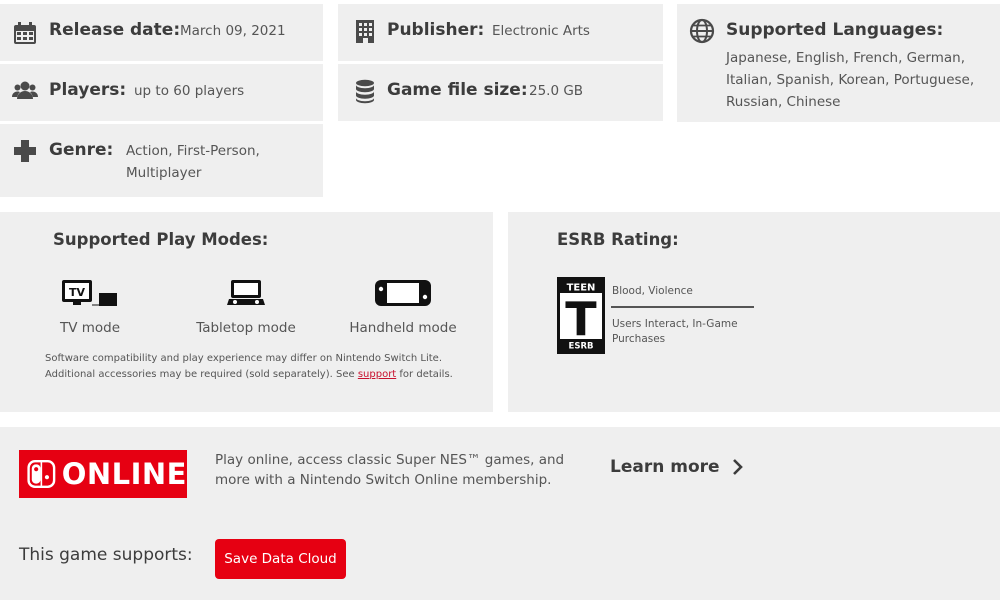 Image resolution: width=1000 pixels, height=600 pixels. I want to click on esrb-title: ESRB Rating:, so click(618, 239).